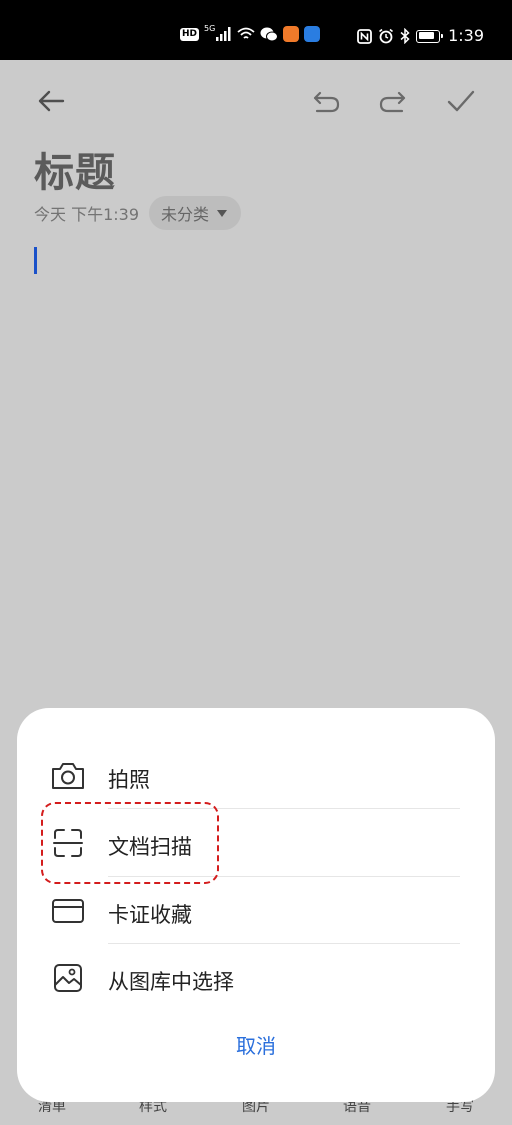 The height and width of the screenshot is (1125, 512). Describe the element at coordinates (87, 214) in the screenshot. I see `note-date: 今天 下午1:39` at that location.